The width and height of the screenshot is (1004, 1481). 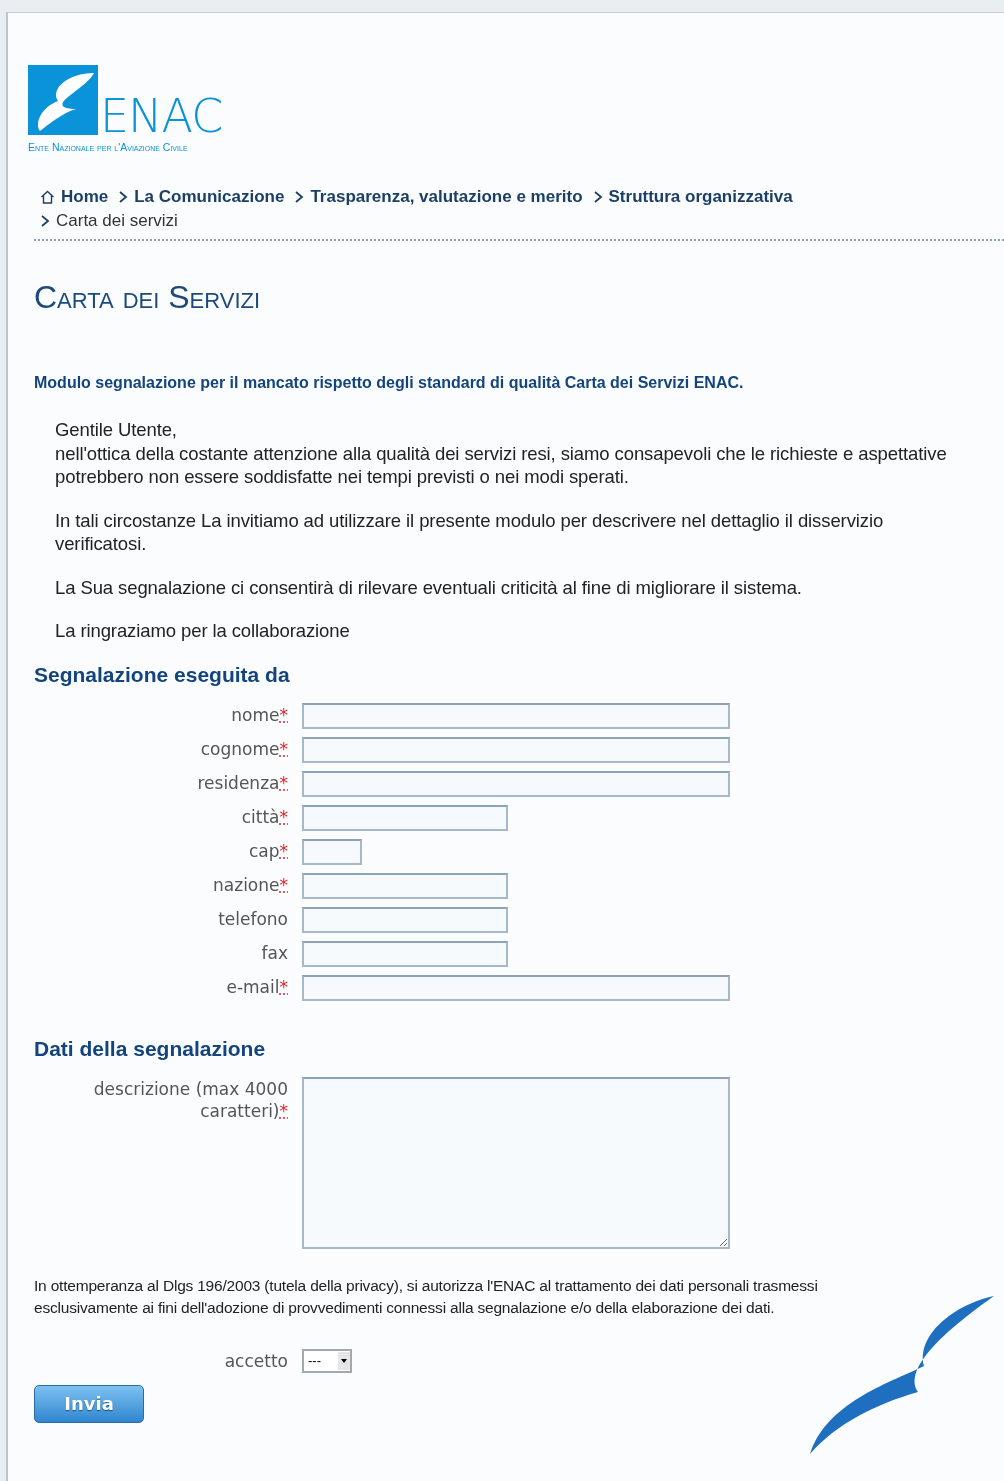 What do you see at coordinates (426, 1296) in the screenshot?
I see `privacy-notice: In ottemperanza al Dlgs 196/2003 (tutela della privacy), si autorizza l'ENAC al trattamento dei dati personali trasmessi esclusivamente ai fini dell'adozione di provvedimenti connessi alla segnalazione e/o della elaborazione dei dati.` at bounding box center [426, 1296].